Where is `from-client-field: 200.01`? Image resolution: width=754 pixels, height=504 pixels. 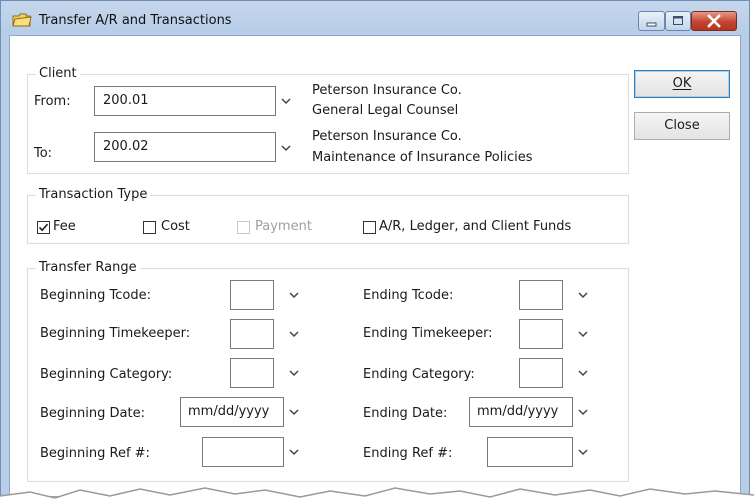 from-client-field: 200.01 is located at coordinates (185, 101).